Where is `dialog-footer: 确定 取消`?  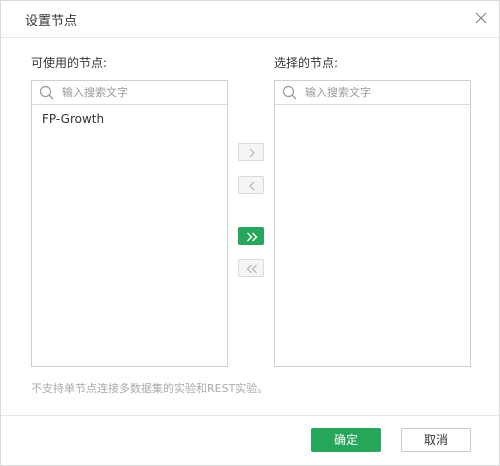
dialog-footer: 确定 取消 is located at coordinates (250, 440).